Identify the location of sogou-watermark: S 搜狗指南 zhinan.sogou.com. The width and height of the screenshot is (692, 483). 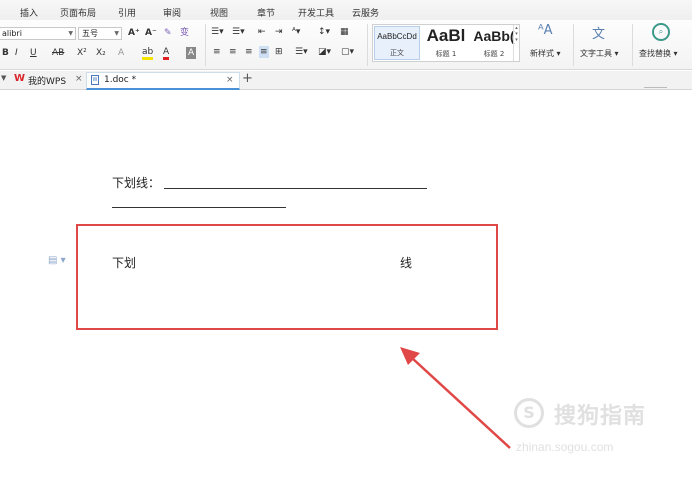
(597, 427).